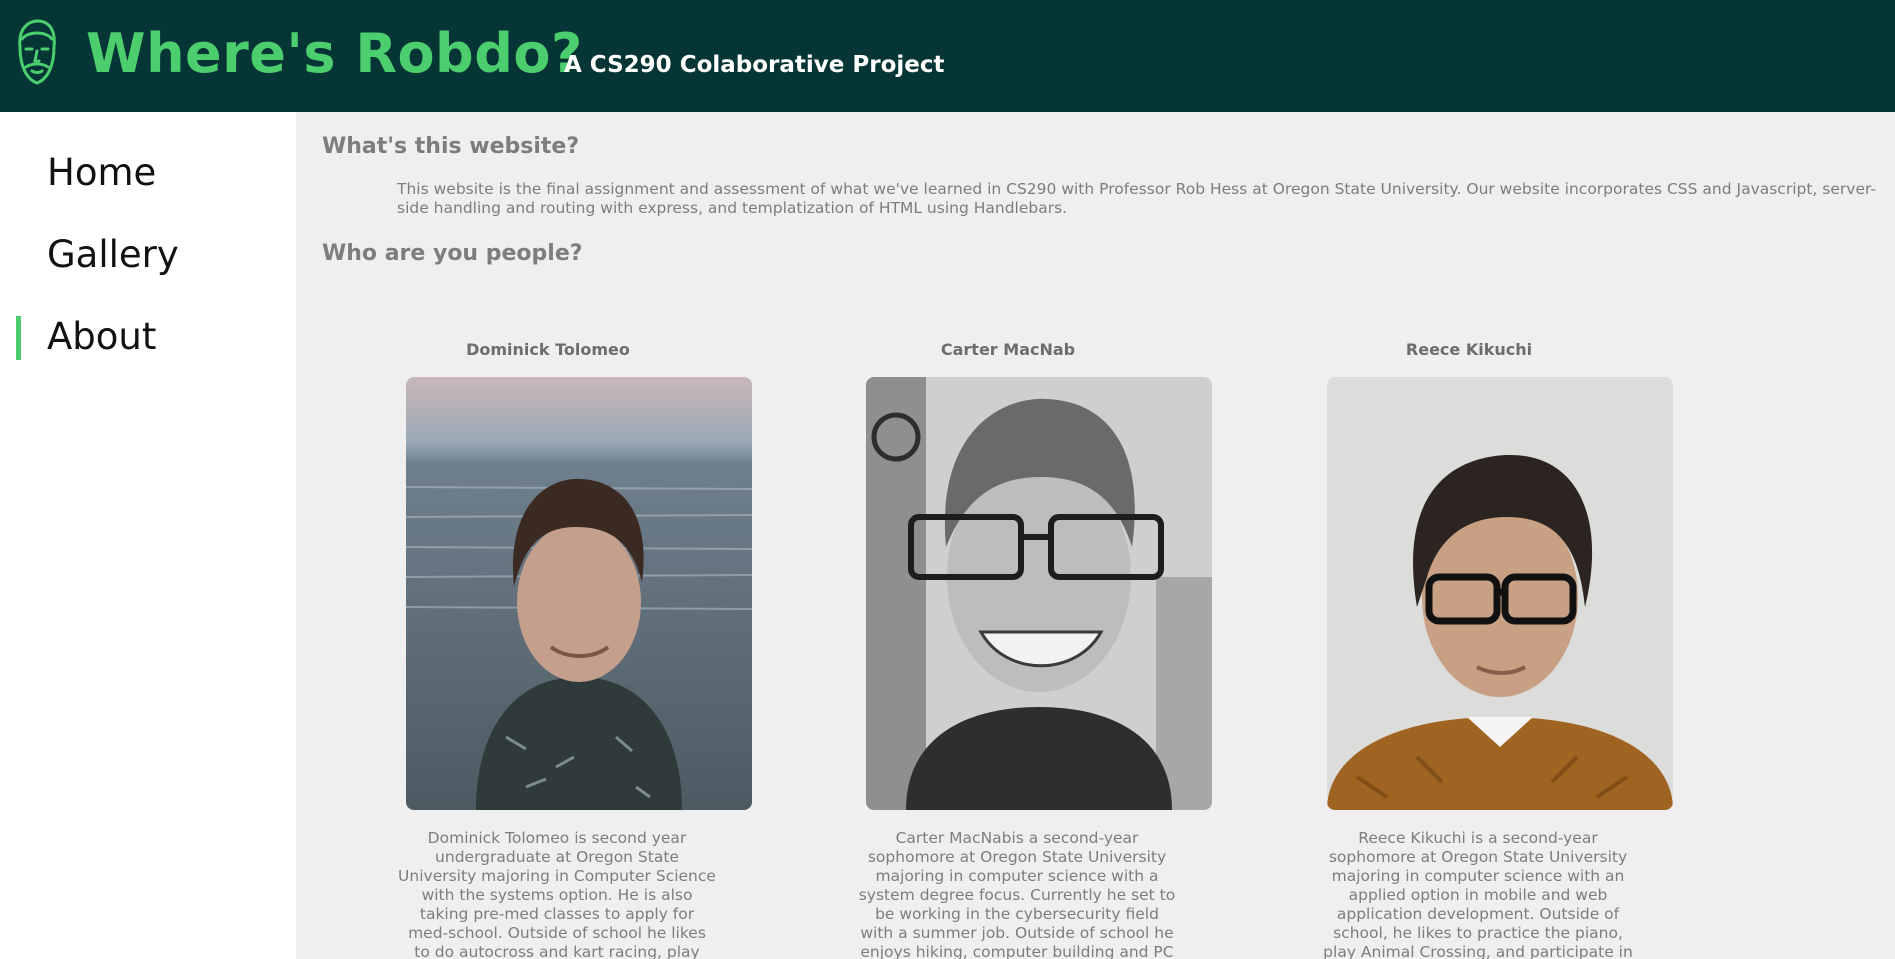  What do you see at coordinates (37, 52) in the screenshot?
I see `bearded-face-icon` at bounding box center [37, 52].